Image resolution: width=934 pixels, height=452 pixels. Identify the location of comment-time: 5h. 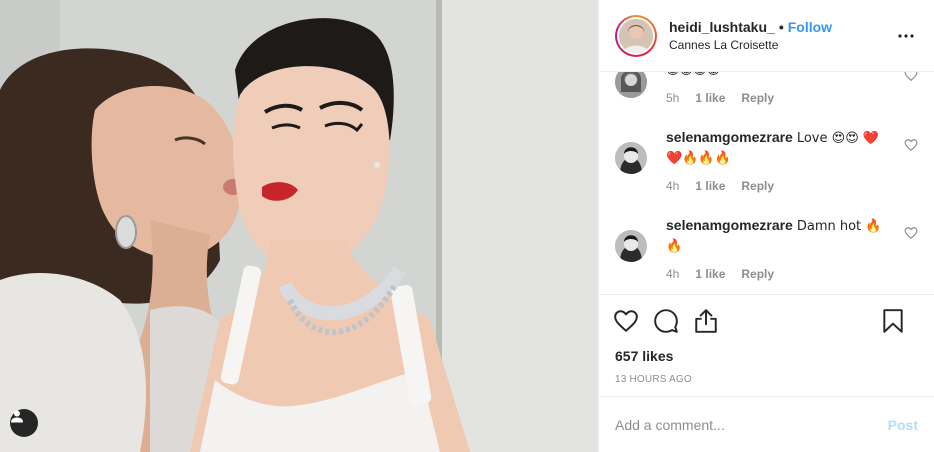
(672, 98).